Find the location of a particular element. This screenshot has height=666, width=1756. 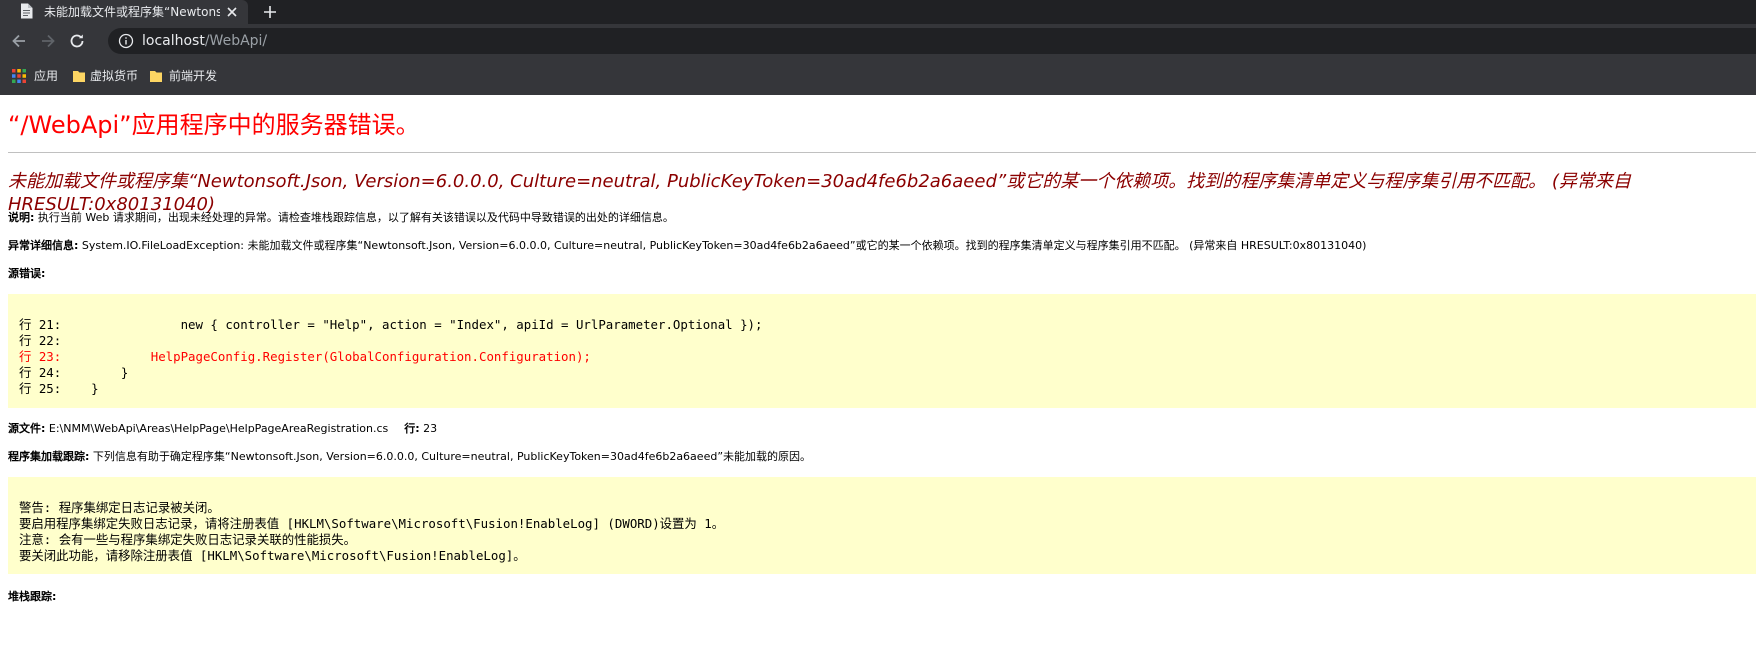

bookmark-label: 前端开发 is located at coordinates (193, 76).